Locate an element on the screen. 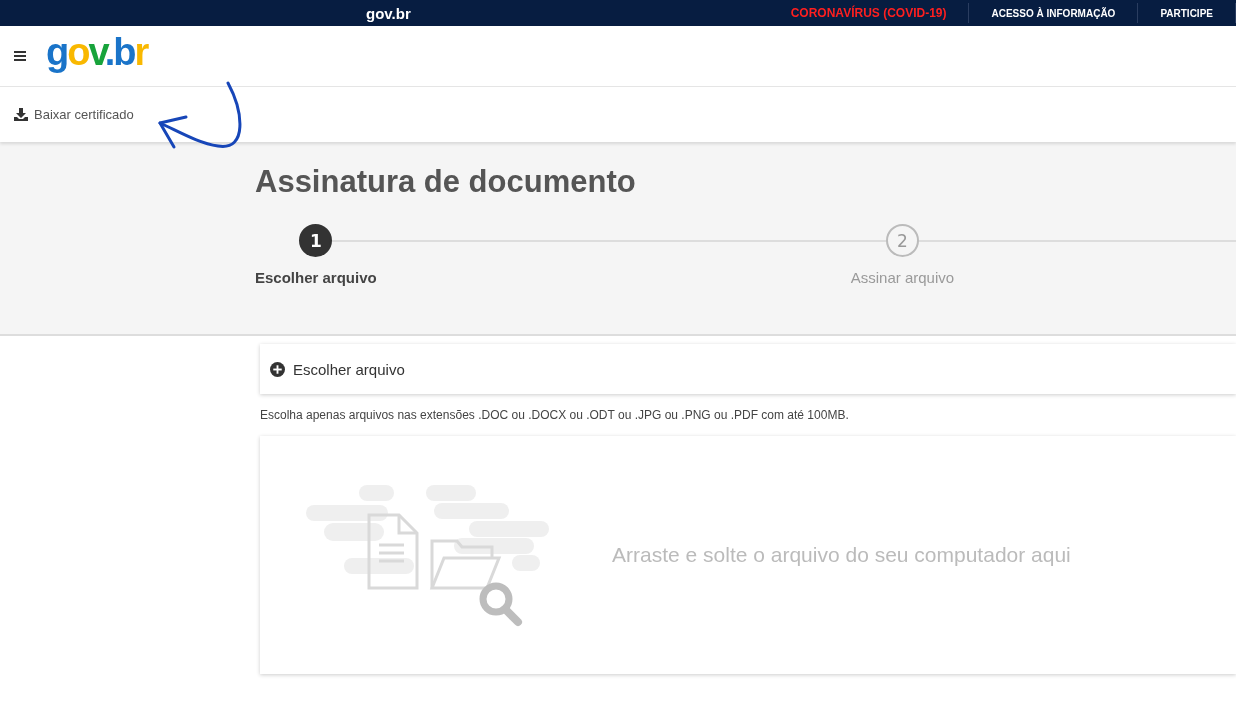 This screenshot has height=715, width=1236. govbr-logo: gov.br is located at coordinates (97, 52).